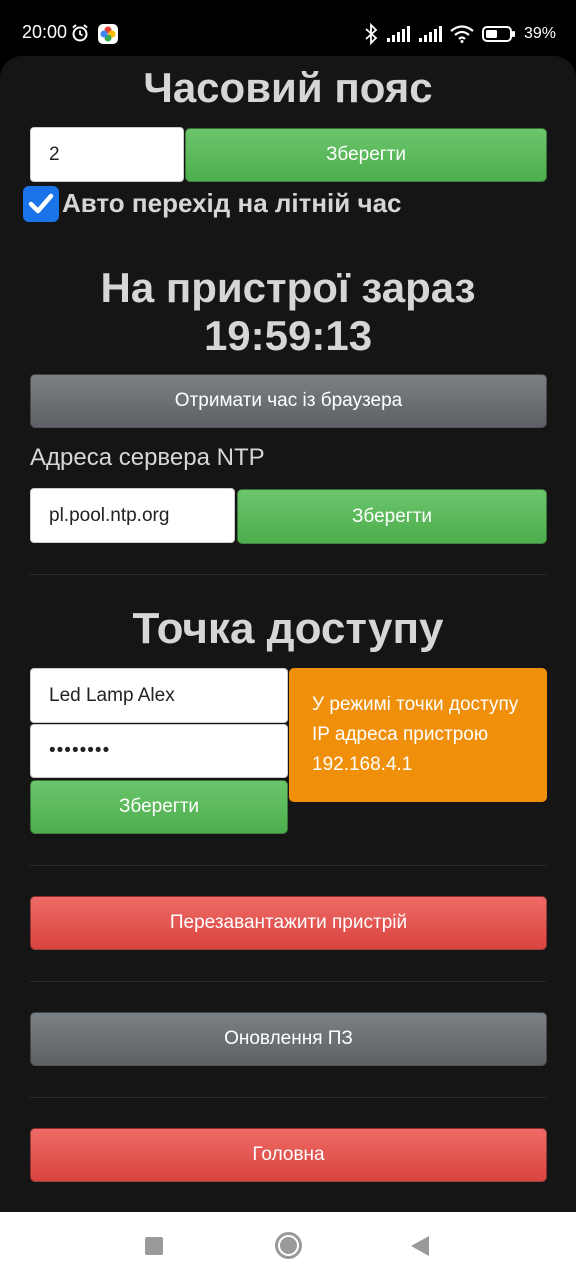 This screenshot has width=576, height=1280. I want to click on system-nav-bar, so click(288, 1246).